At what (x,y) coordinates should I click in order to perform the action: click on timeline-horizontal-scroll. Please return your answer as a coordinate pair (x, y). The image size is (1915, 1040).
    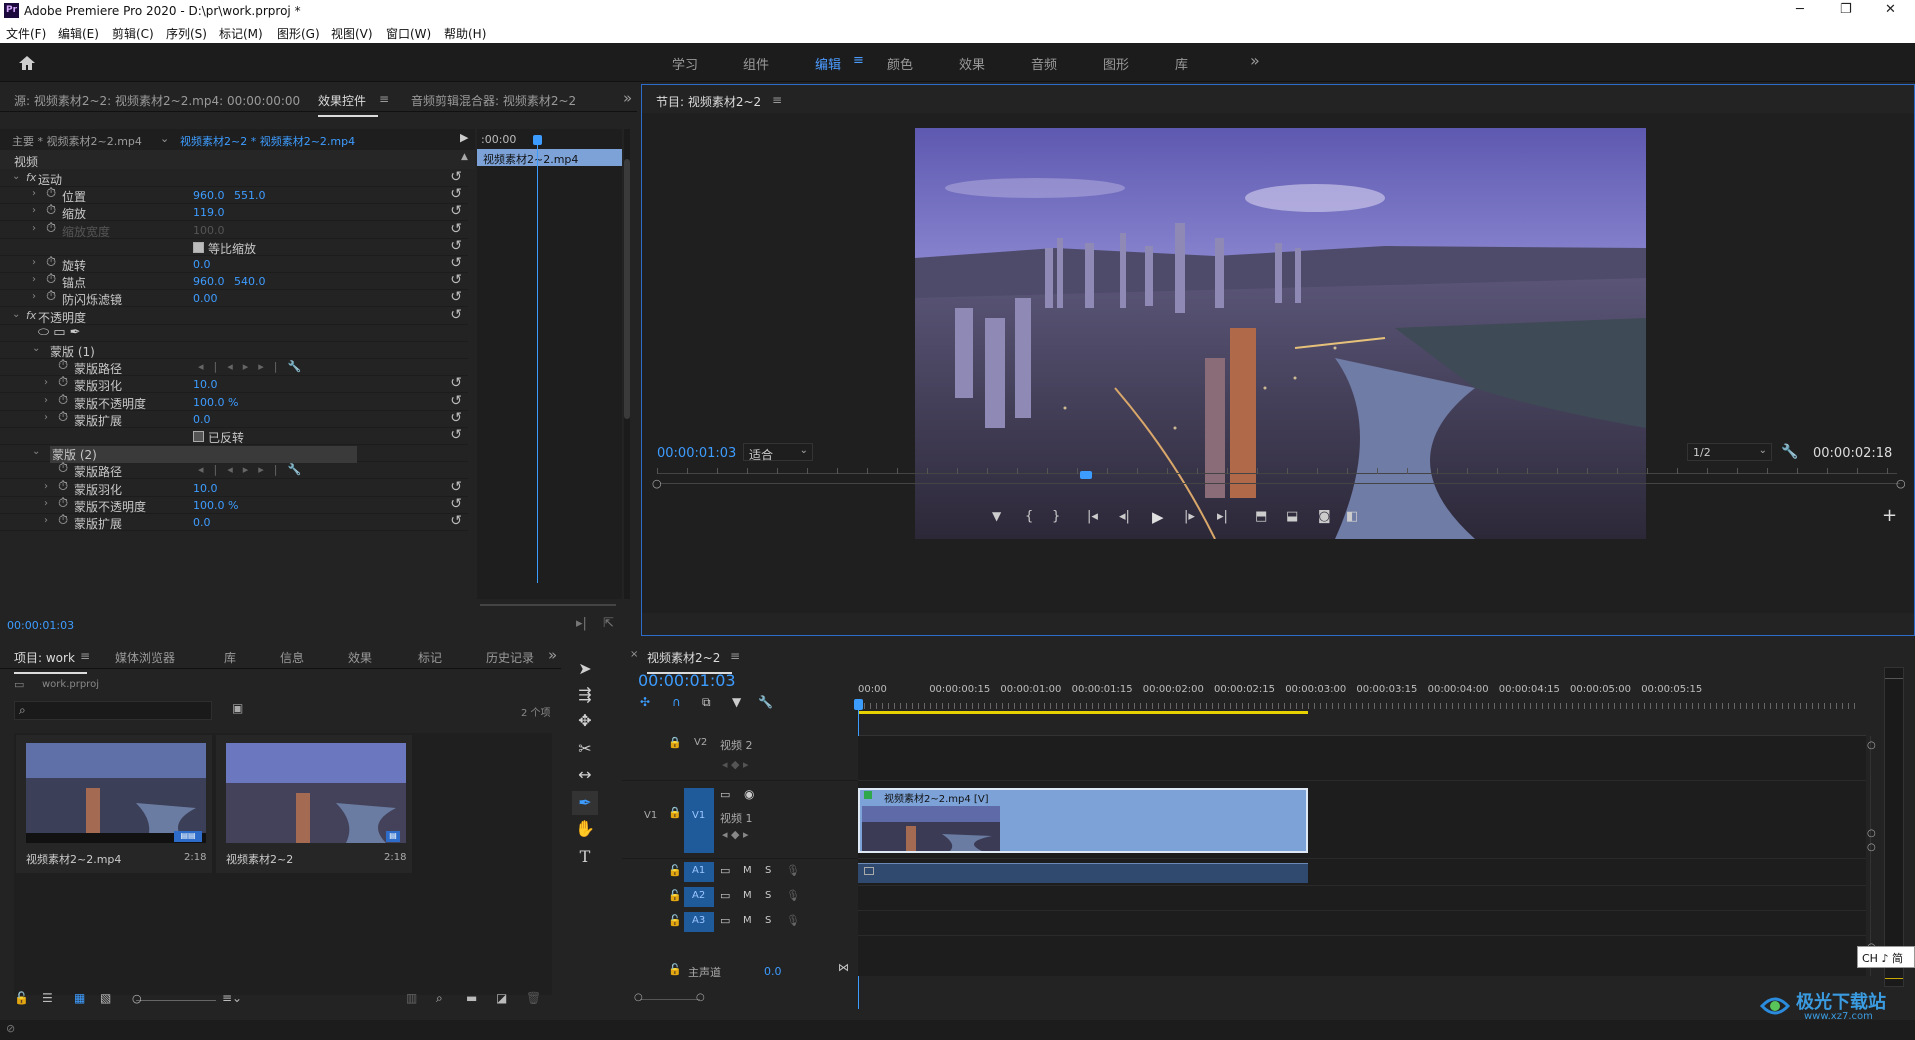
    Looking at the image, I should click on (670, 999).